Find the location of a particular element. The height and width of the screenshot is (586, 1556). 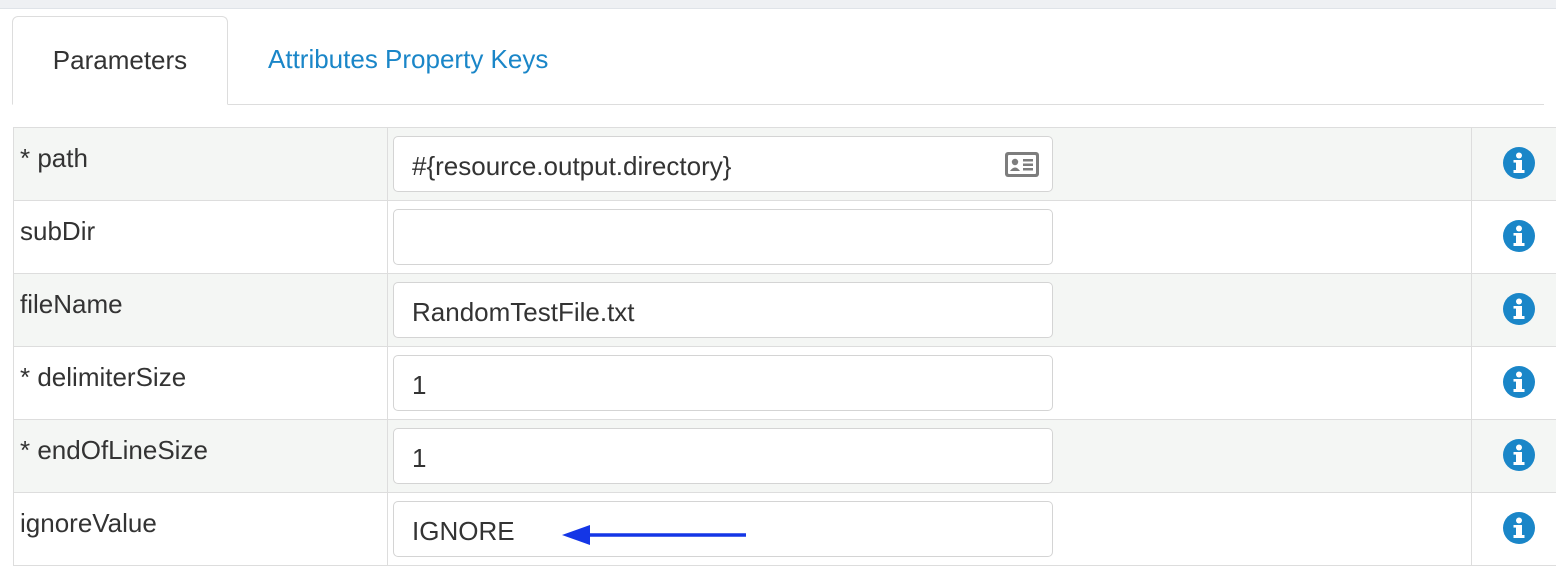

param-row-endoflinesize: * endOfLineSize is located at coordinates (784, 456).